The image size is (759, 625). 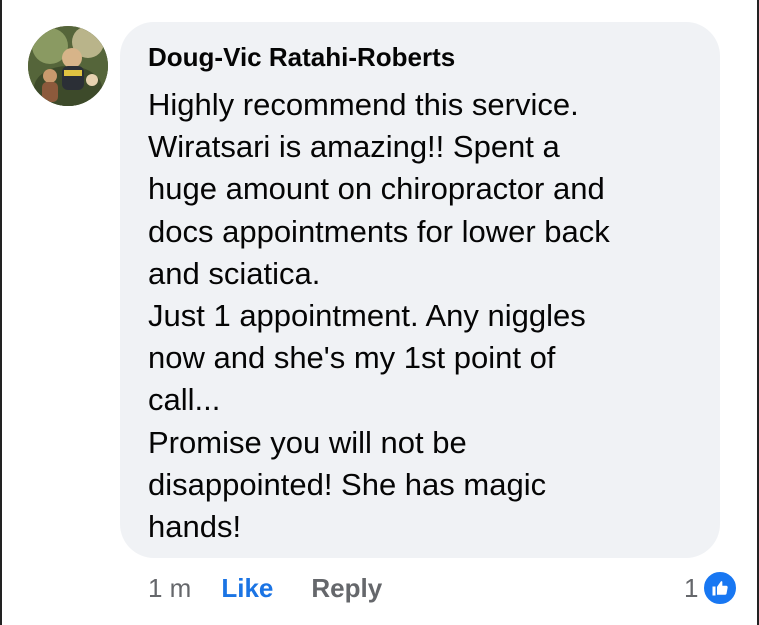 What do you see at coordinates (347, 484) in the screenshot?
I see `comment-line: disappointed! She has magic` at bounding box center [347, 484].